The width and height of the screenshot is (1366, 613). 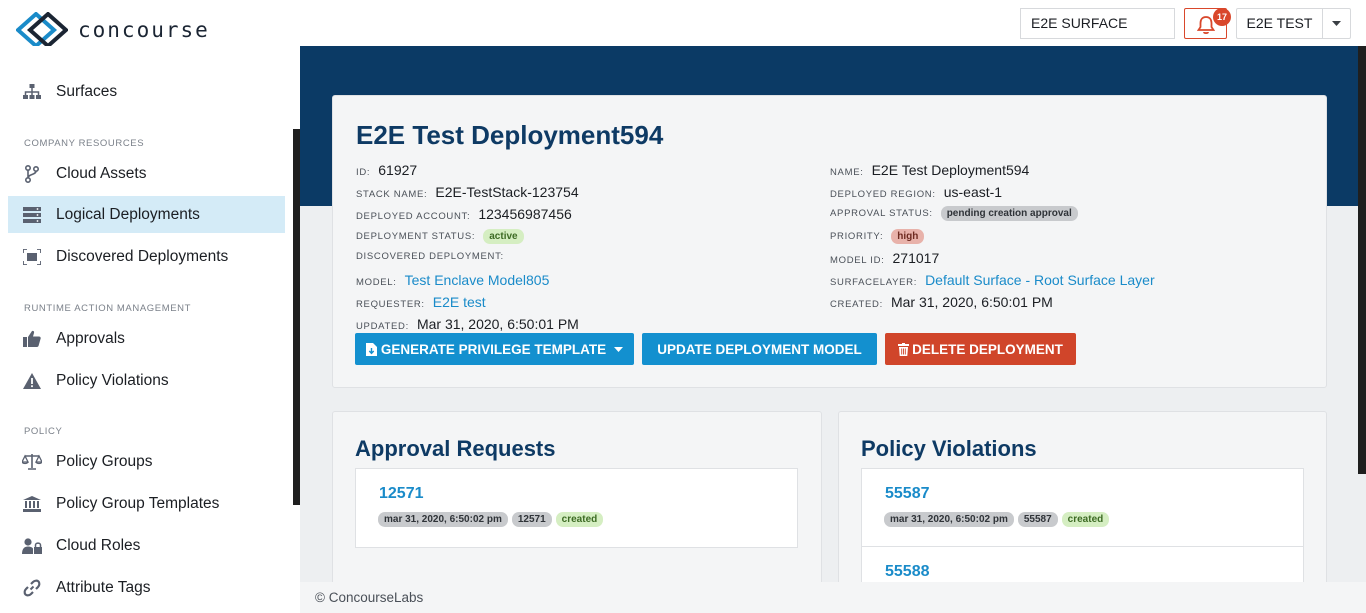 I want to click on model-link: Test Enclave Model805, so click(x=477, y=280).